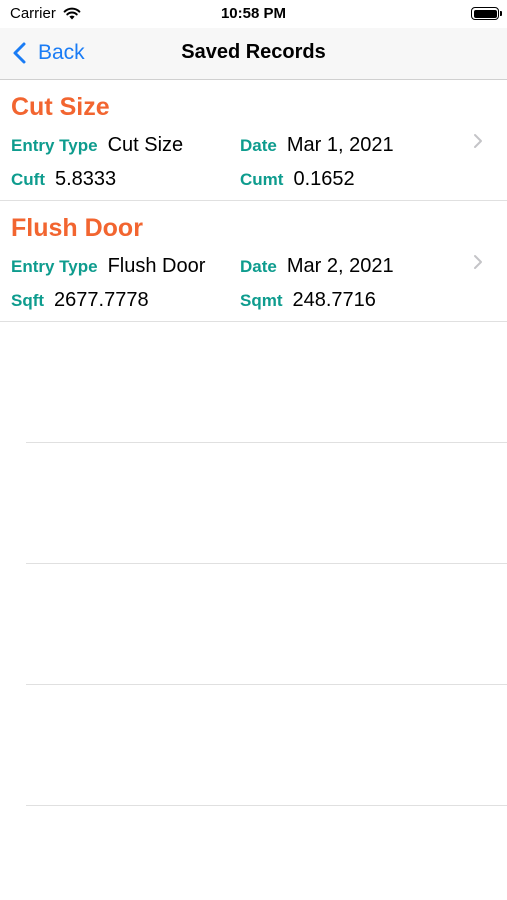  Describe the element at coordinates (101, 300) in the screenshot. I see `measure-1-value: 2677.7778` at that location.